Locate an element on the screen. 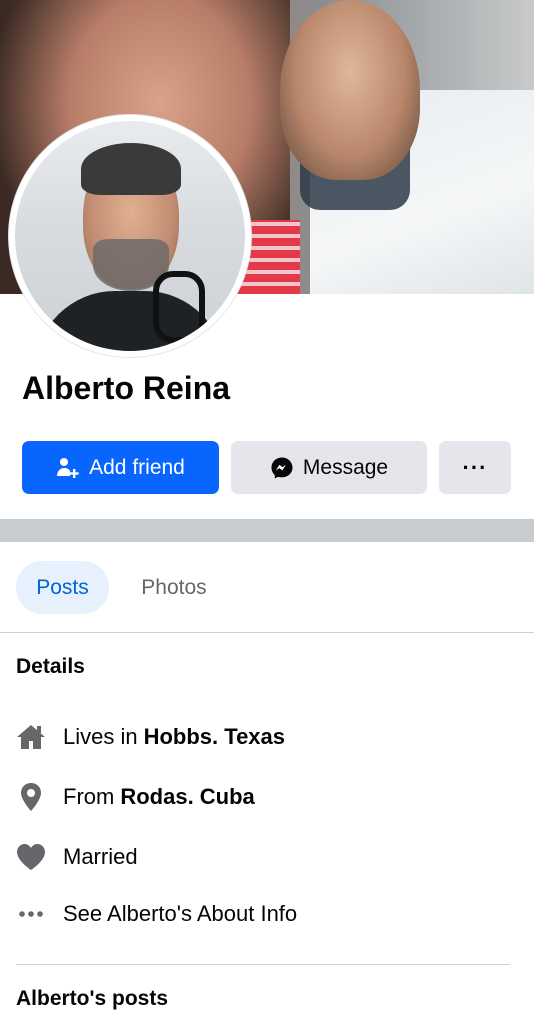 This screenshot has height=1024, width=534. cover-child-face is located at coordinates (350, 90).